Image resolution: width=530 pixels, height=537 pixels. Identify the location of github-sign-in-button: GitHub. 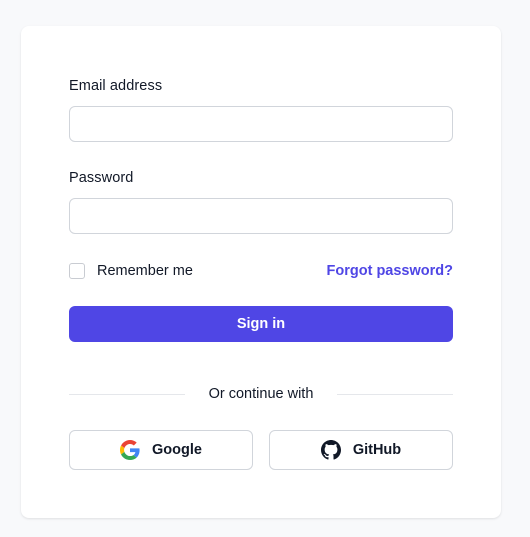
(361, 450).